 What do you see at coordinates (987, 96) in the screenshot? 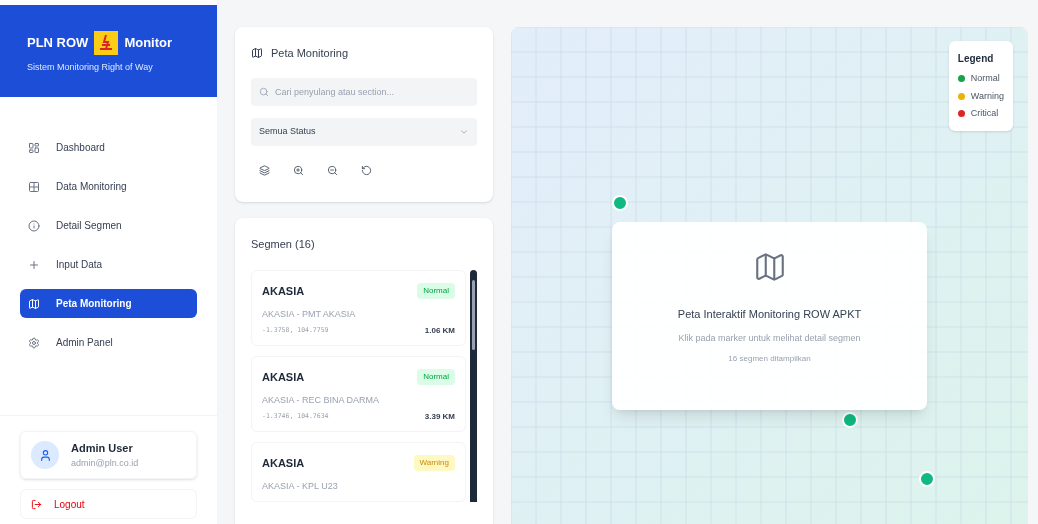
I see `legend-label: Warning` at bounding box center [987, 96].